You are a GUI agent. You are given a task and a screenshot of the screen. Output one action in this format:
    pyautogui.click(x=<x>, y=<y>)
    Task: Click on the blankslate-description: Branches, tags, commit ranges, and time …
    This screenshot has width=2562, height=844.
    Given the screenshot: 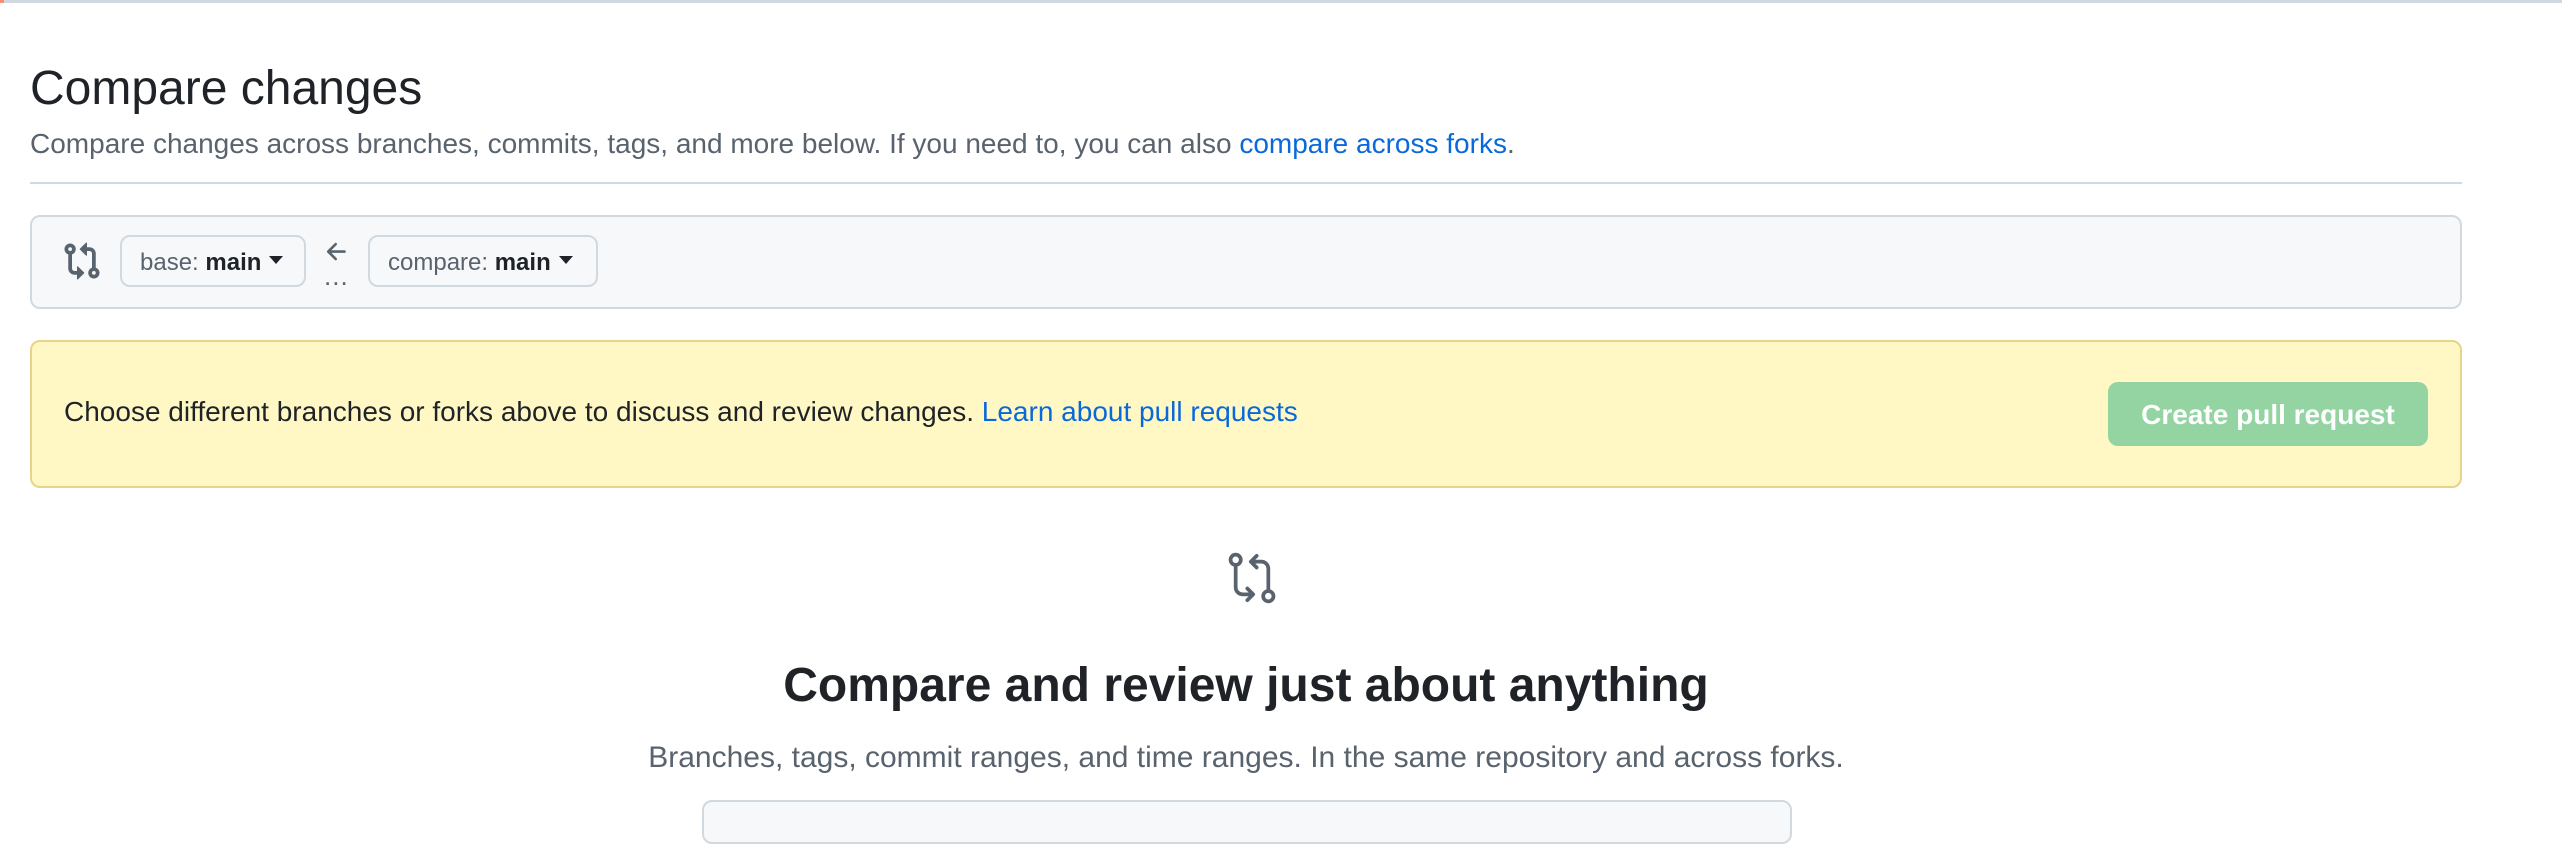 What is the action you would take?
    pyautogui.click(x=1246, y=757)
    